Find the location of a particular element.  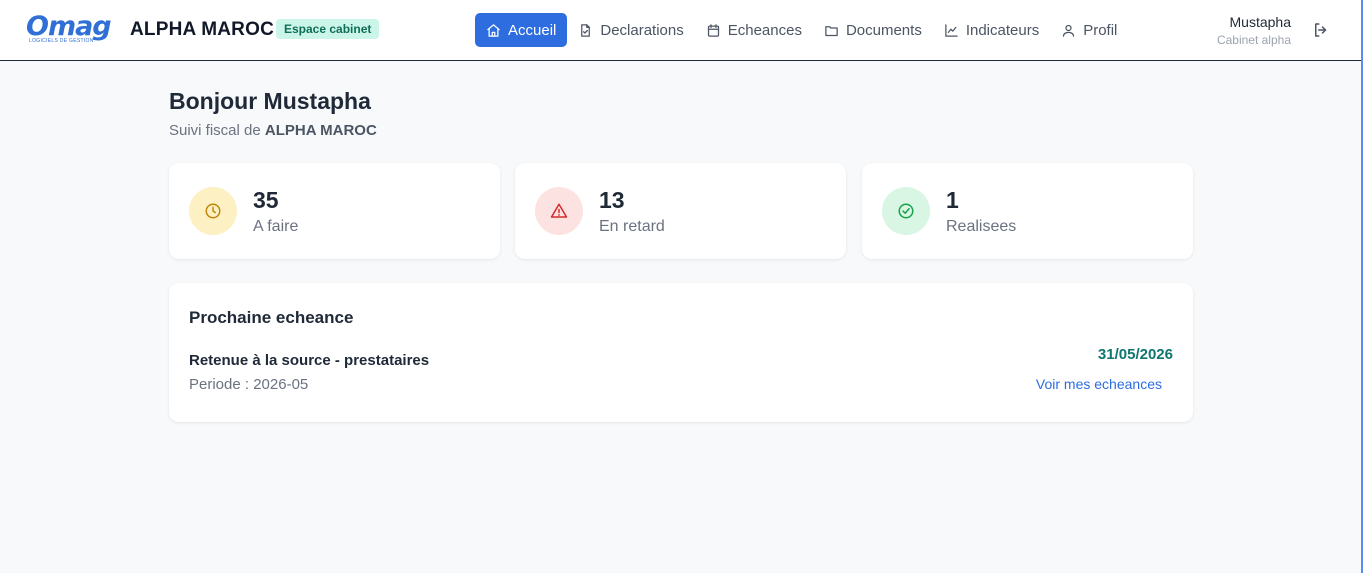

nav-item-documents: Documents is located at coordinates (873, 30).